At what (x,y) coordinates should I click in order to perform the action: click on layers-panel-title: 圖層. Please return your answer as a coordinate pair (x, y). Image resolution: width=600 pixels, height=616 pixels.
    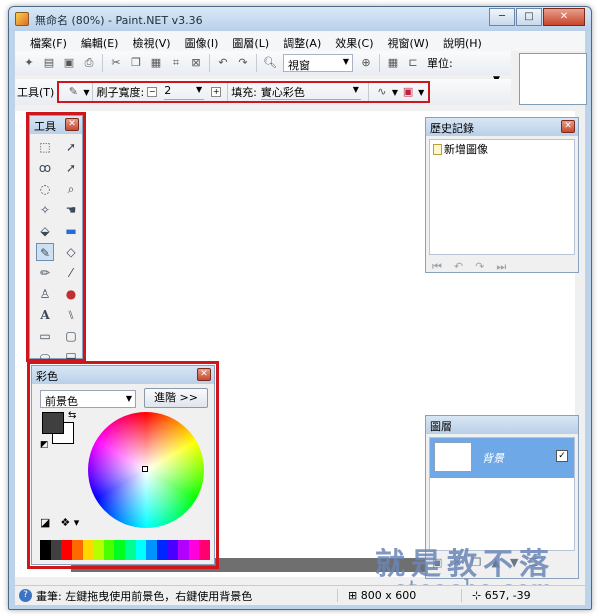
    Looking at the image, I should click on (441, 426).